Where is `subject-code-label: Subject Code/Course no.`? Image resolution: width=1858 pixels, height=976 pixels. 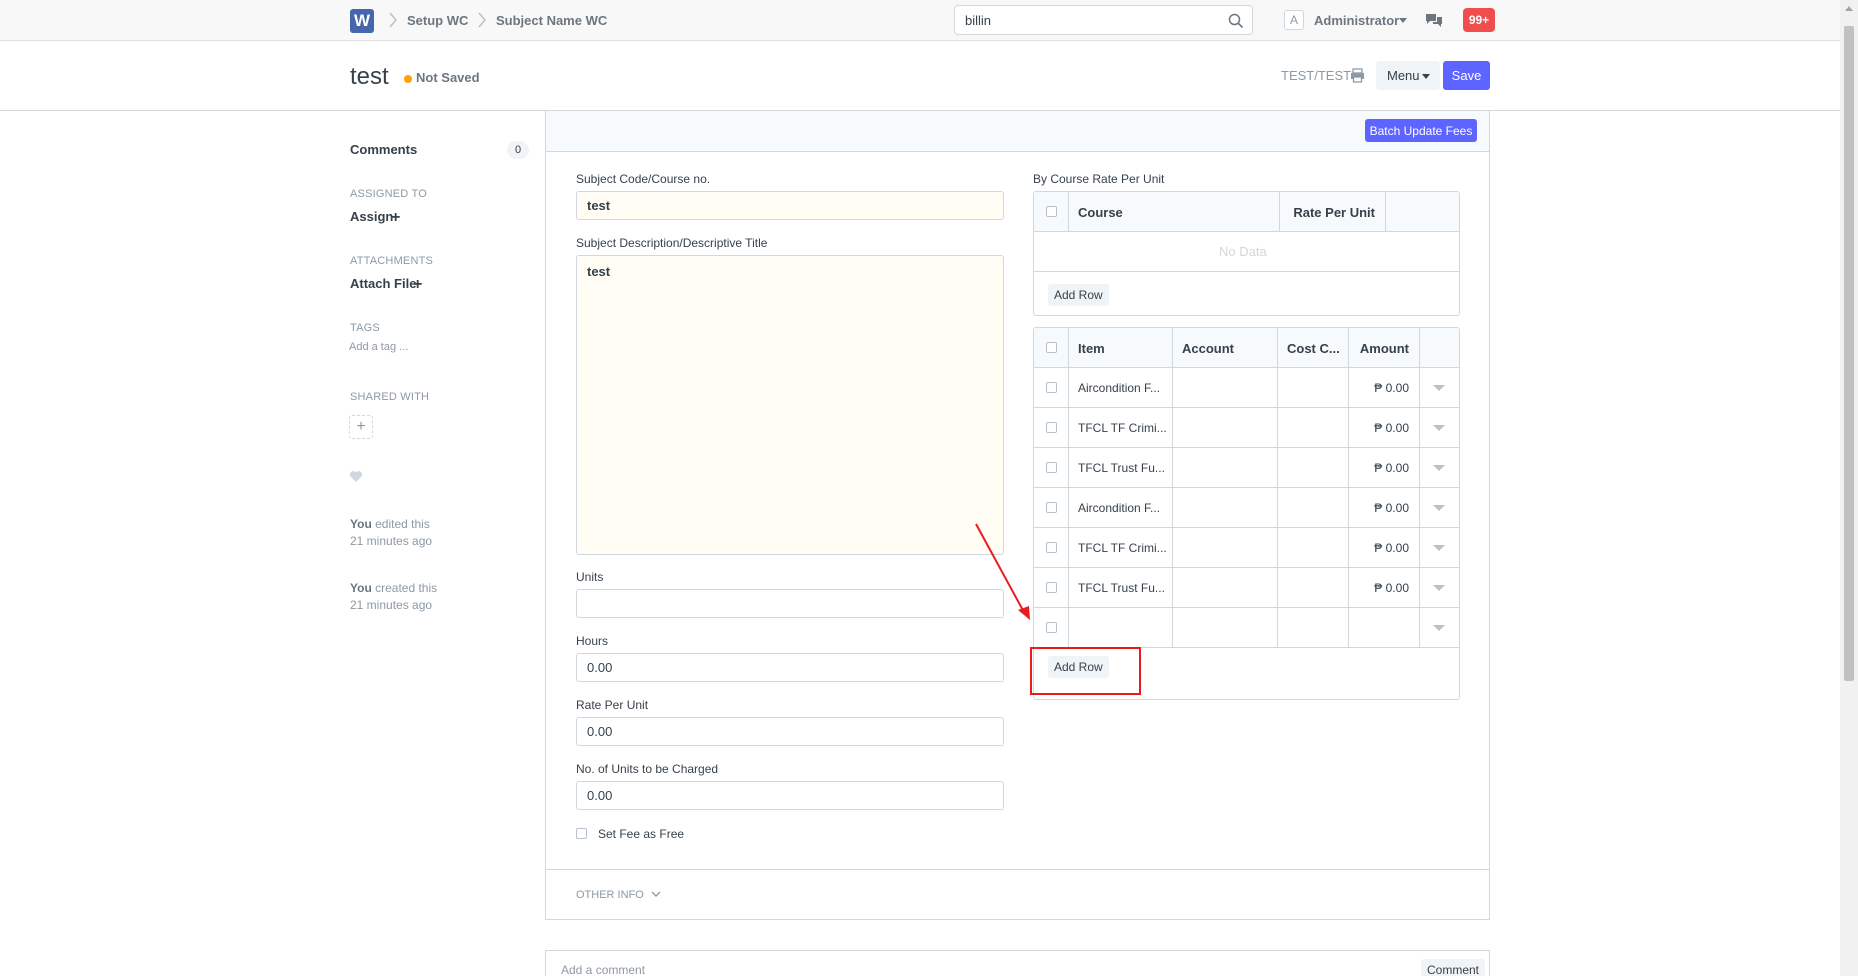 subject-code-label: Subject Code/Course no. is located at coordinates (643, 179).